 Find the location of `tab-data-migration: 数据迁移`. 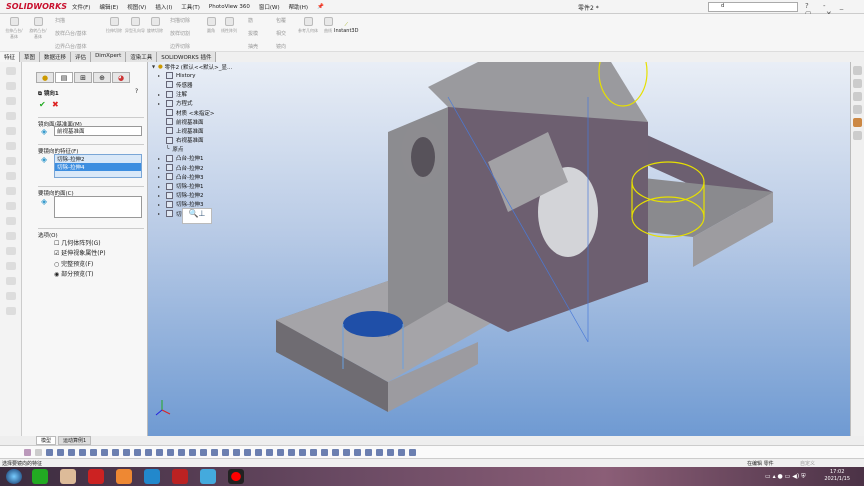

tab-data-migration: 数据迁移 is located at coordinates (56, 57).